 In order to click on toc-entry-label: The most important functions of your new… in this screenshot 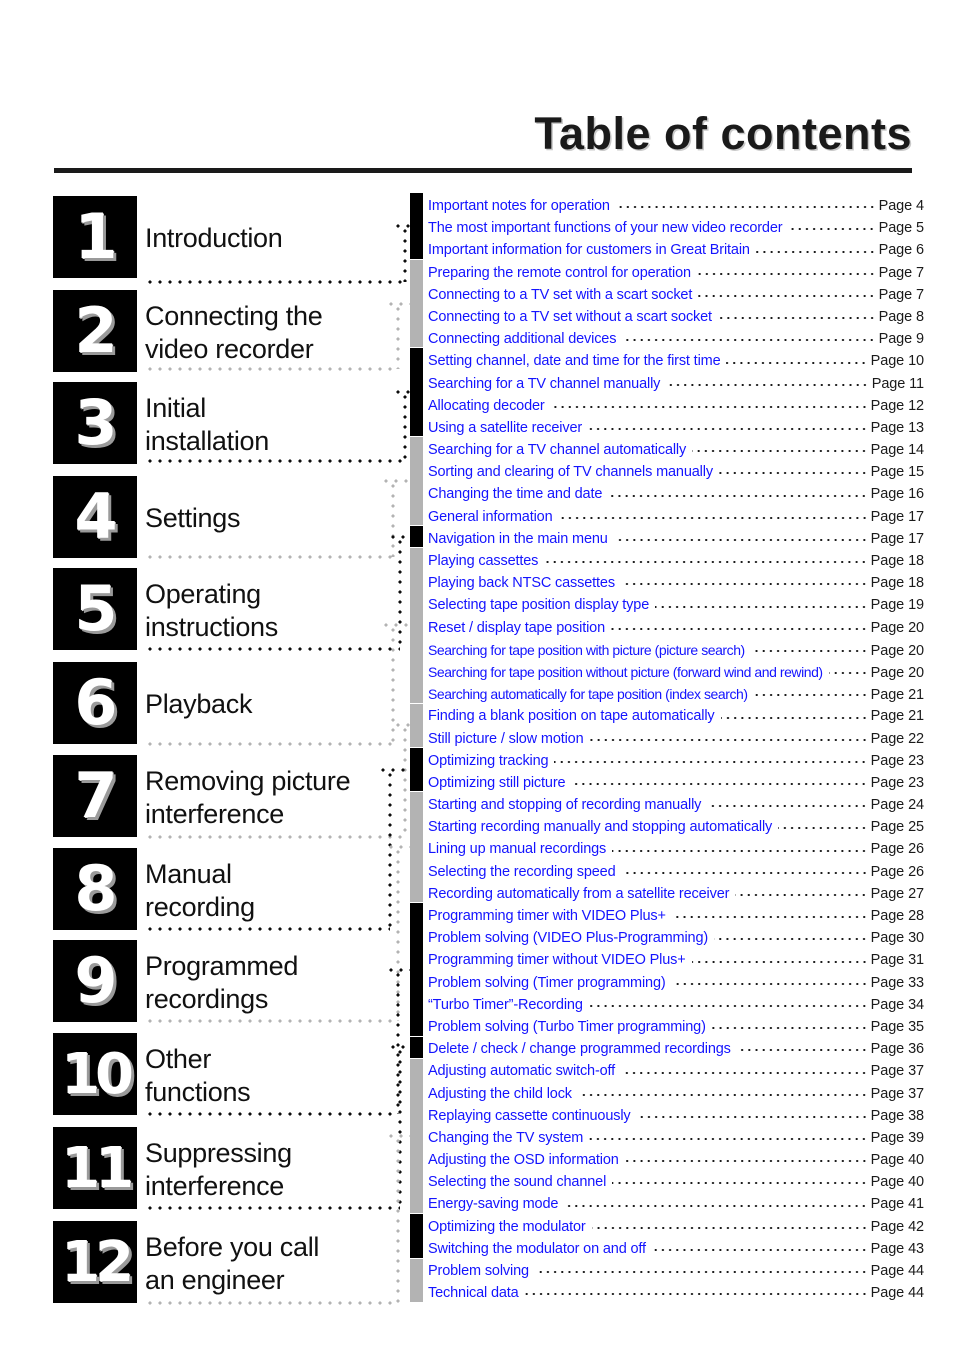, I will do `click(605, 228)`.